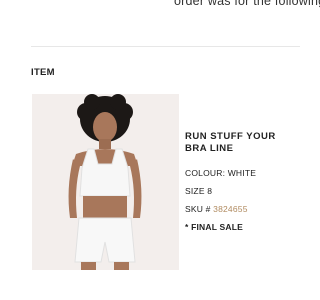 Image resolution: width=320 pixels, height=300 pixels. I want to click on product-name: RUN STUFF YOUR BRA LINE, so click(230, 142).